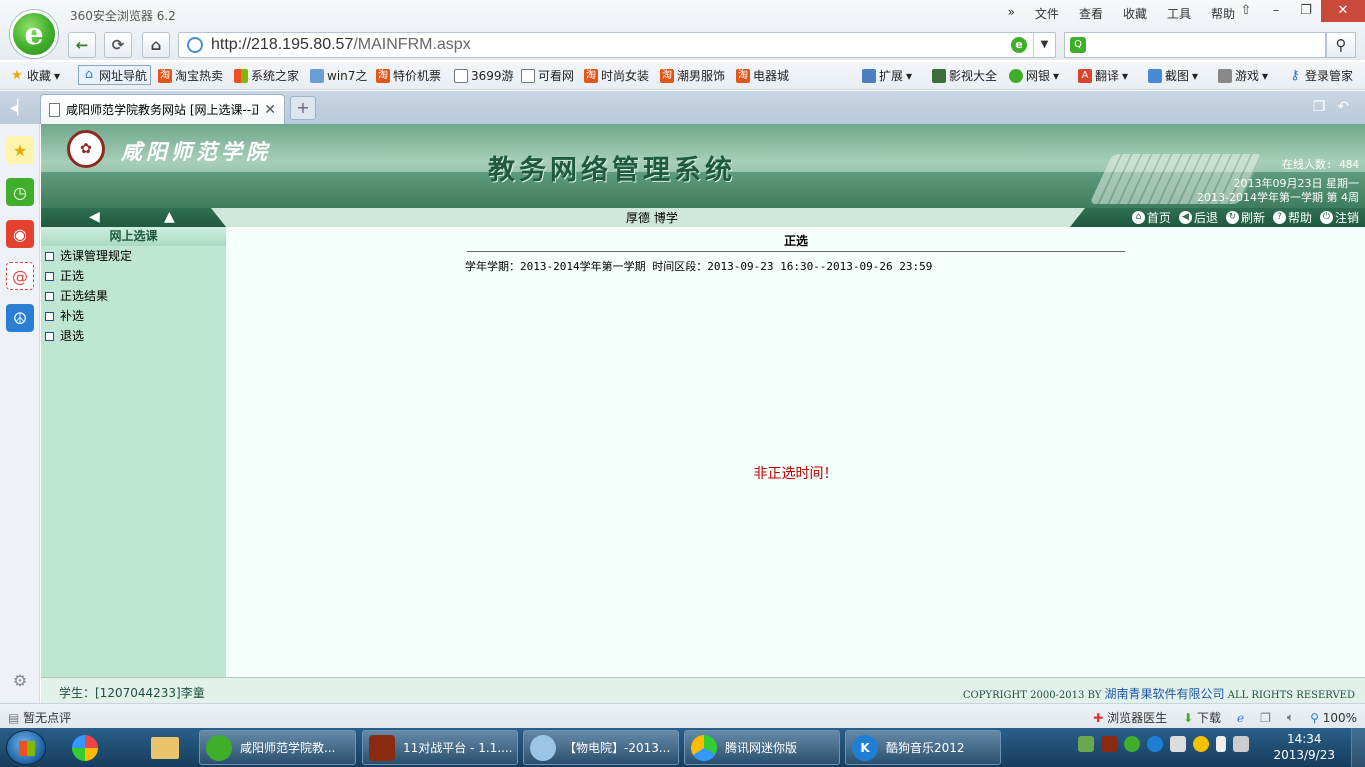 This screenshot has height=767, width=1365. Describe the element at coordinates (39, 717) in the screenshot. I see `page-rating: ▤ 暂无点评` at that location.